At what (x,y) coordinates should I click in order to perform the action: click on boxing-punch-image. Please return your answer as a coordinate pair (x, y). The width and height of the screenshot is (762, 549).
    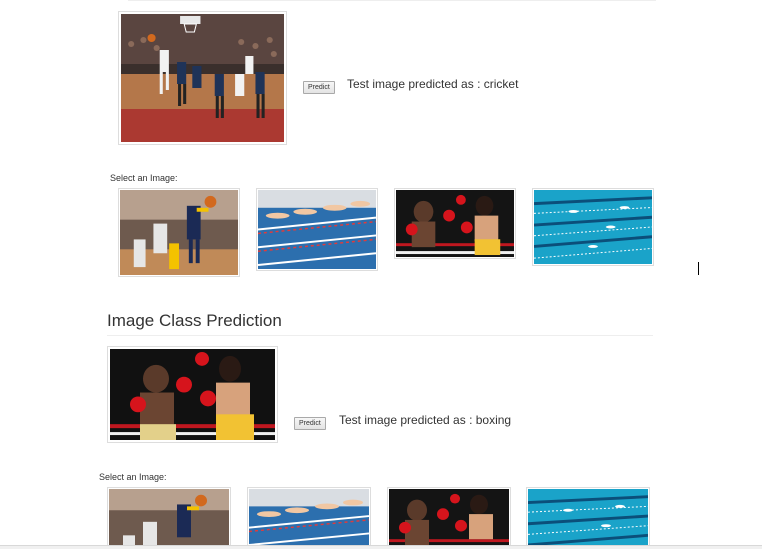
    Looking at the image, I should click on (192, 394).